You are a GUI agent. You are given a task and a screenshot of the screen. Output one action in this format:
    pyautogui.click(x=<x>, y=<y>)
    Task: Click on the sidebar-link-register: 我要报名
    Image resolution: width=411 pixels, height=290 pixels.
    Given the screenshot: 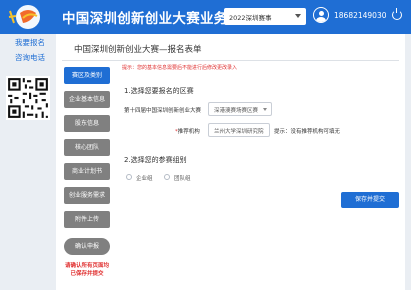 What is the action you would take?
    pyautogui.click(x=30, y=42)
    